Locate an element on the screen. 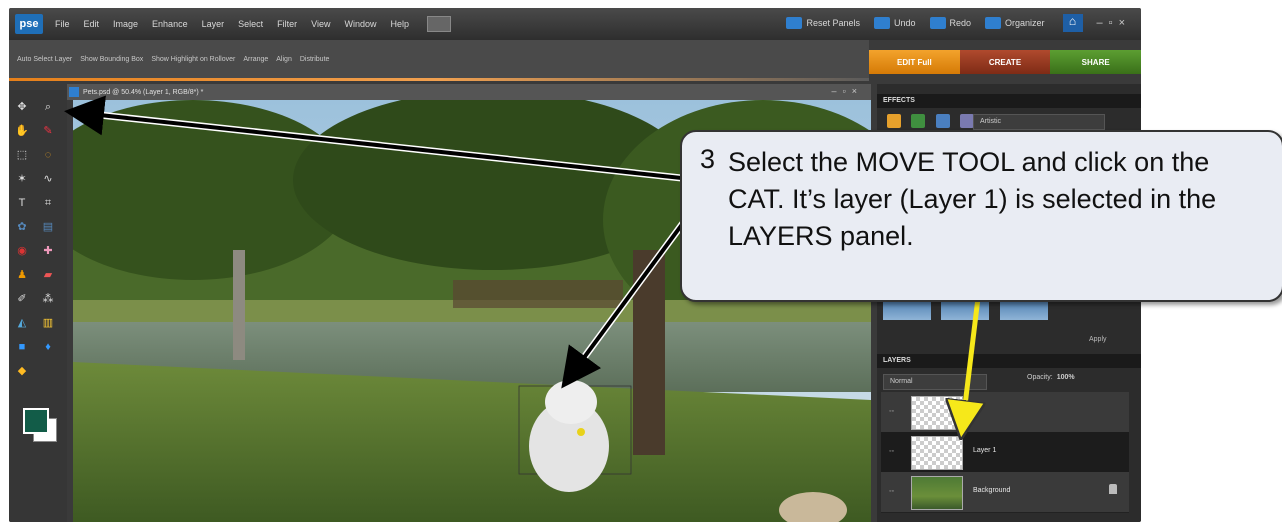  arrow-to-move-tool is located at coordinates (382, 138).